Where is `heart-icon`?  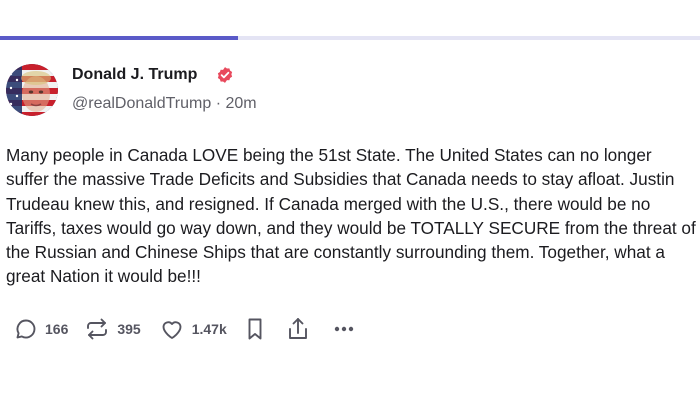 heart-icon is located at coordinates (172, 329).